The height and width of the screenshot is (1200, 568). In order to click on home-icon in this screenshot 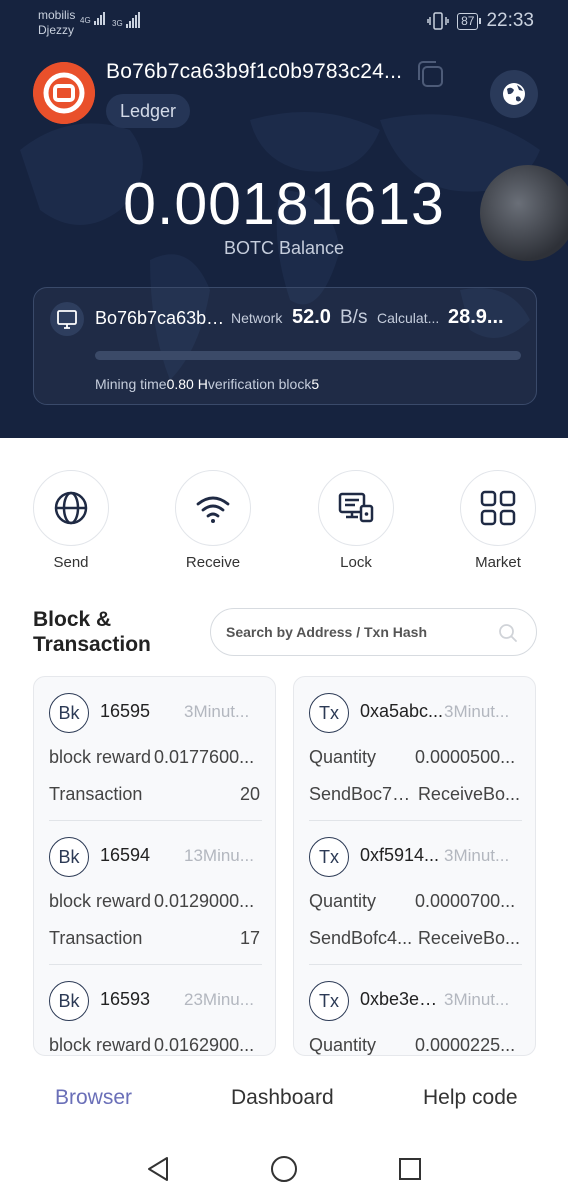, I will do `click(284, 1169)`.